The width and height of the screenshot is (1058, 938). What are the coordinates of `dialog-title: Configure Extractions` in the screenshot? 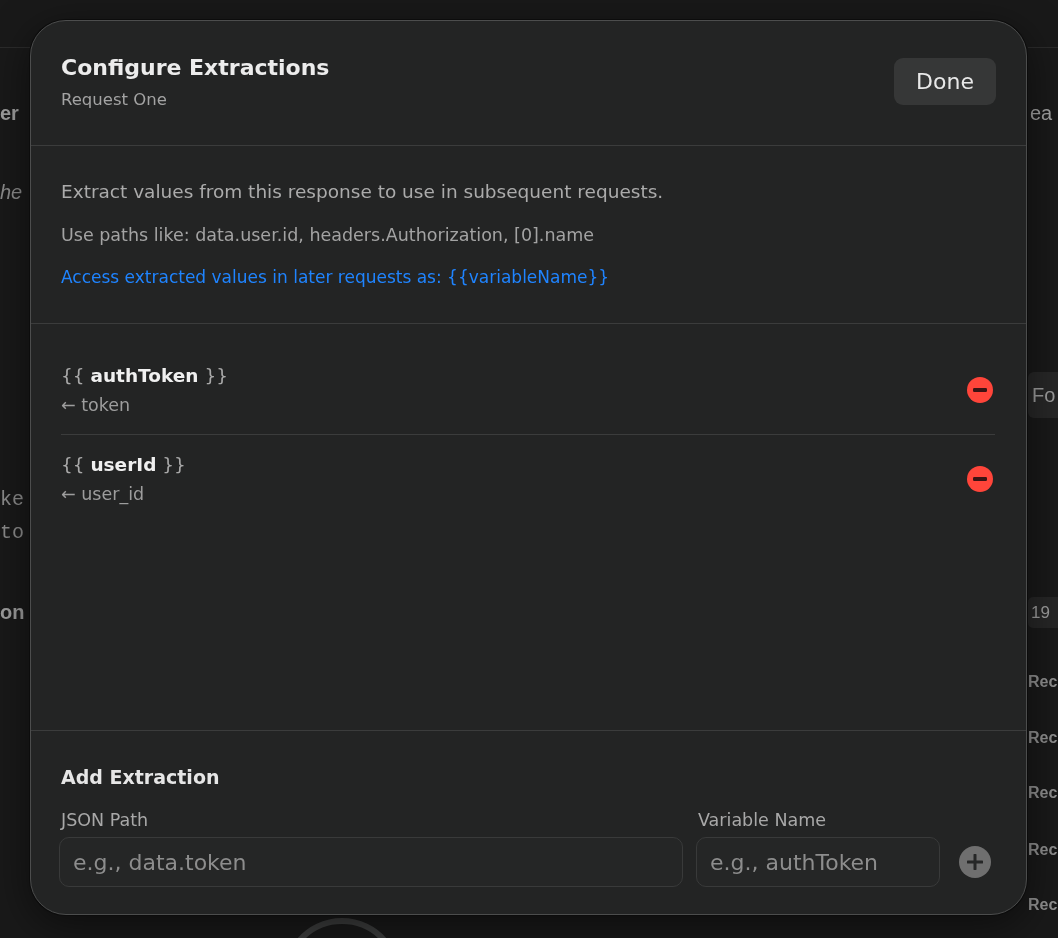 It's located at (195, 68).